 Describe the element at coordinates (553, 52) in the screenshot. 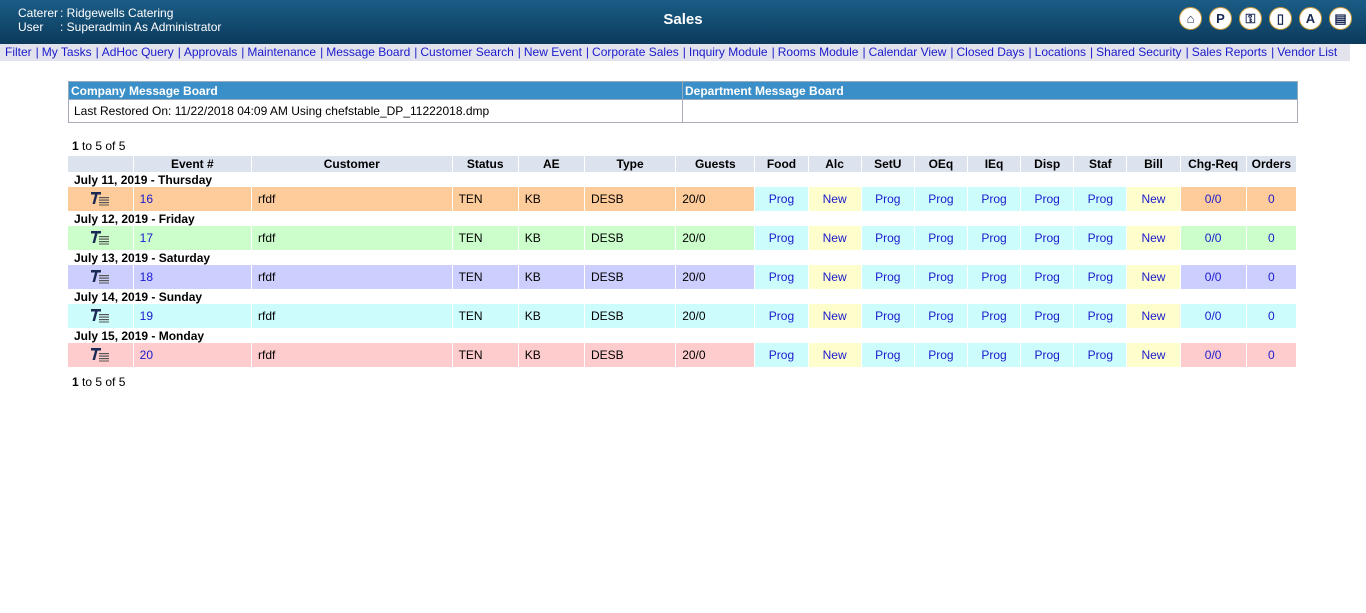

I see `nav-new-event: New Event` at that location.